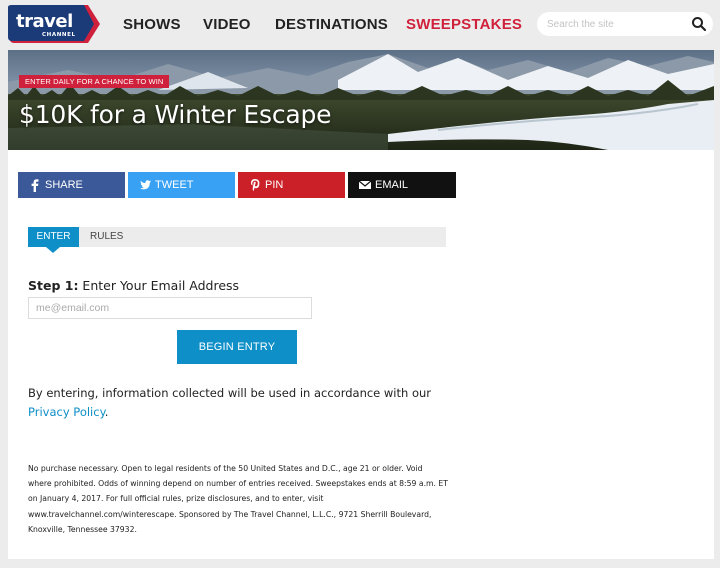 This screenshot has width=720, height=568. I want to click on entry-tabs: ENTER RULES, so click(237, 240).